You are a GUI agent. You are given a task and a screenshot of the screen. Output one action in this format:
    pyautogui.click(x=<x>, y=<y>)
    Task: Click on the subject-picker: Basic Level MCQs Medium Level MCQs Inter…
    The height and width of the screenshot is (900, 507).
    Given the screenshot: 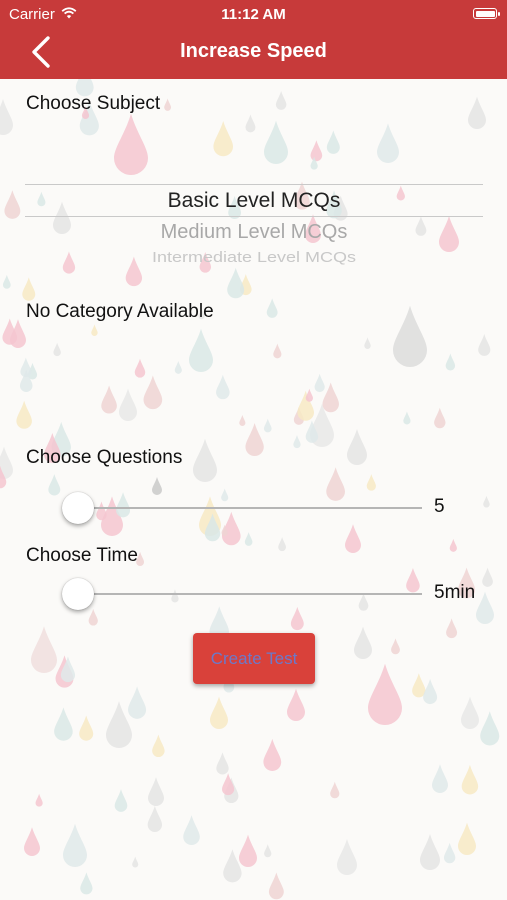 What is the action you would take?
    pyautogui.click(x=254, y=223)
    